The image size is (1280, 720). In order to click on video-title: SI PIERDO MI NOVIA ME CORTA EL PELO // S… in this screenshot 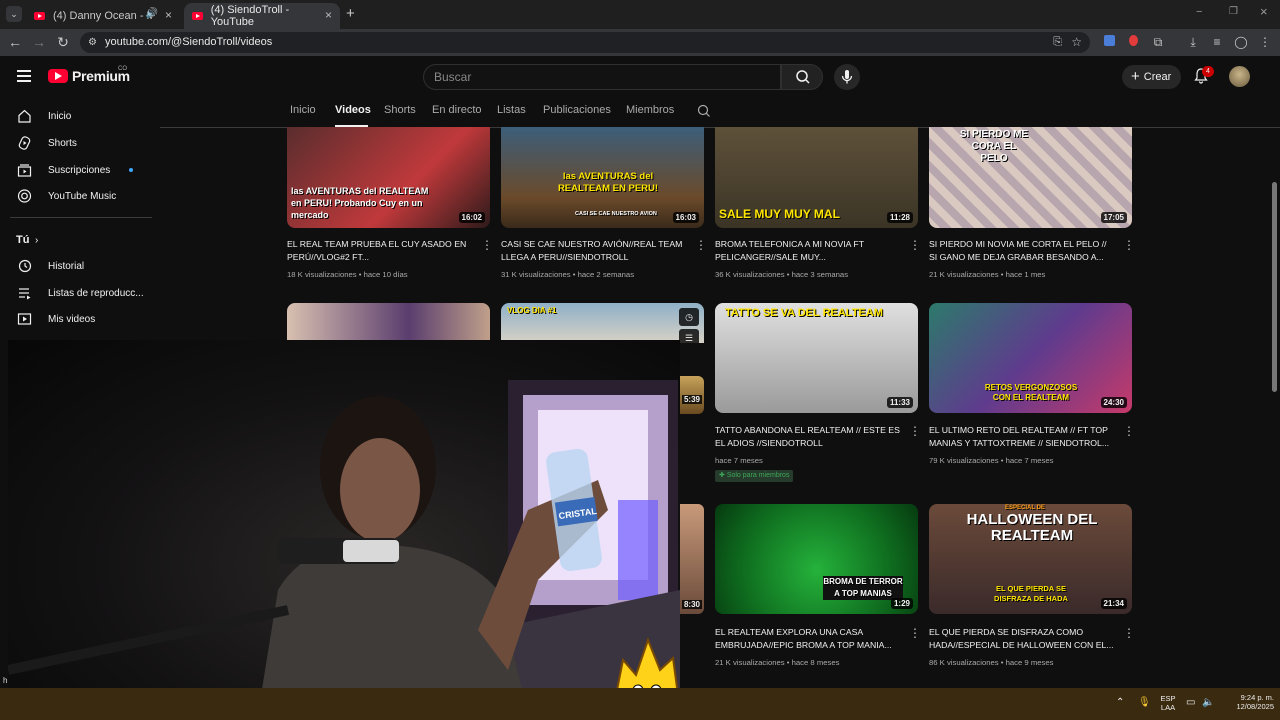, I will do `click(1023, 251)`.